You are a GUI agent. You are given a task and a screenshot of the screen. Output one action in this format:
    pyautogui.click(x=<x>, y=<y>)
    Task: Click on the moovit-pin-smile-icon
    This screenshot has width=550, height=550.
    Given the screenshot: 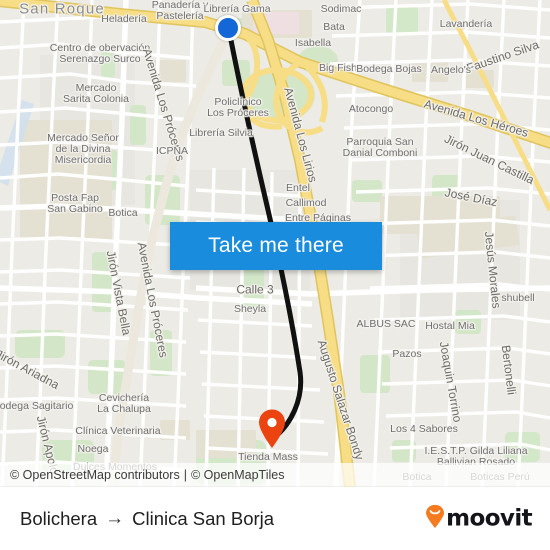 What is the action you would take?
    pyautogui.click(x=435, y=518)
    